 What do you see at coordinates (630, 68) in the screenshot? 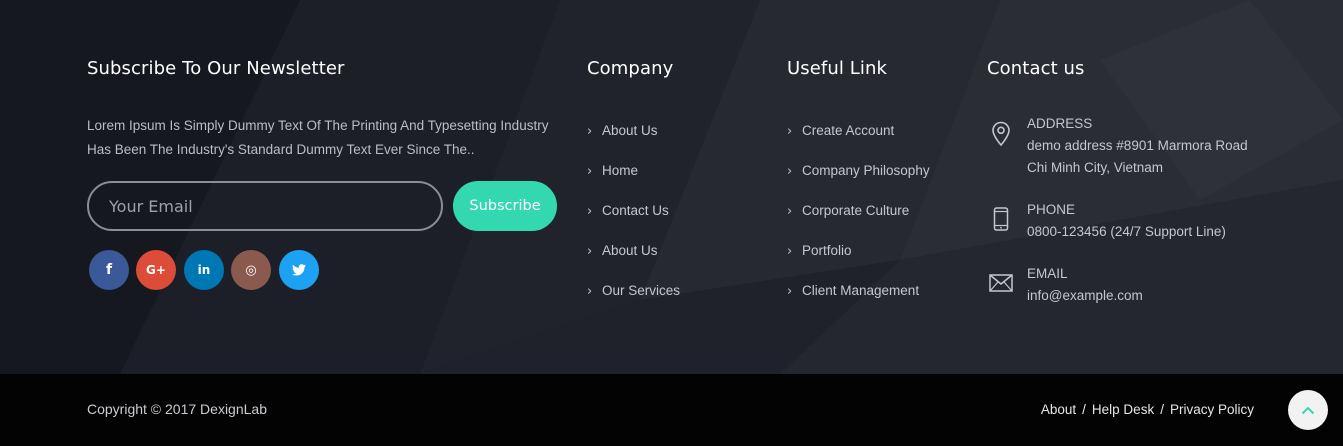
I see `company-title: Company` at bounding box center [630, 68].